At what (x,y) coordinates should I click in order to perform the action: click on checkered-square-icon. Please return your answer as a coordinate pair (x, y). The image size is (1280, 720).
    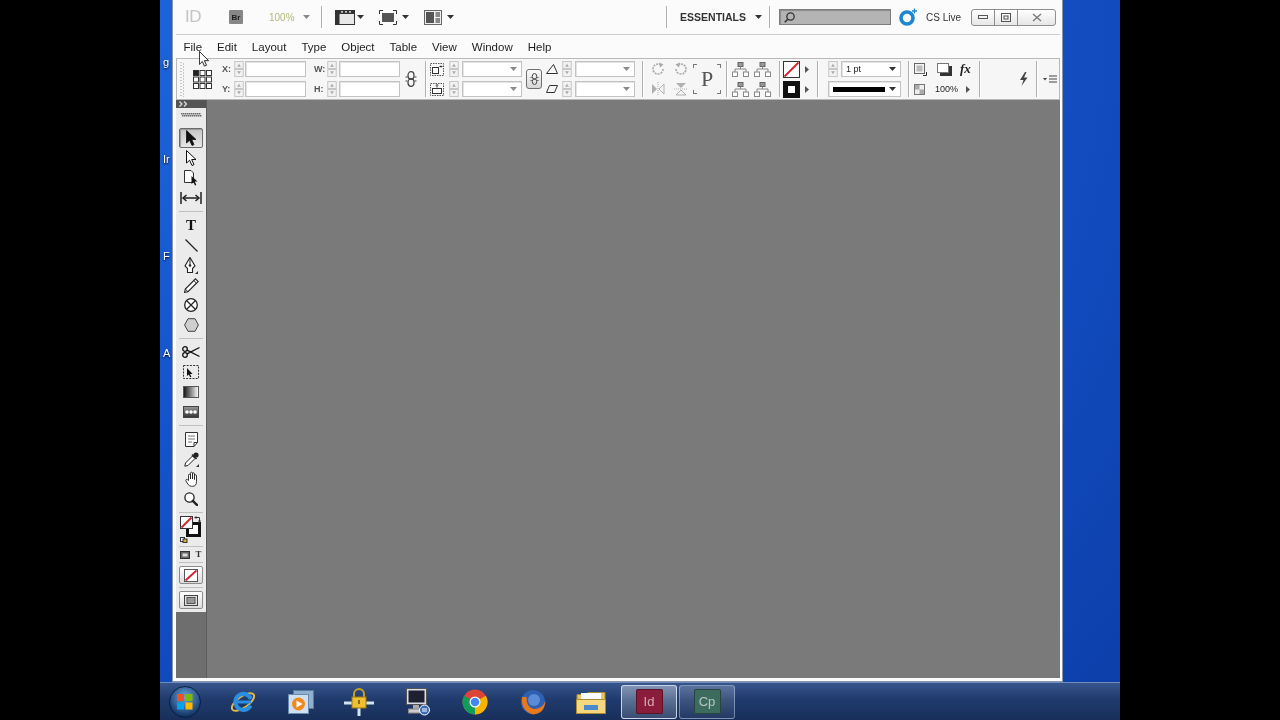
    Looking at the image, I should click on (919, 89).